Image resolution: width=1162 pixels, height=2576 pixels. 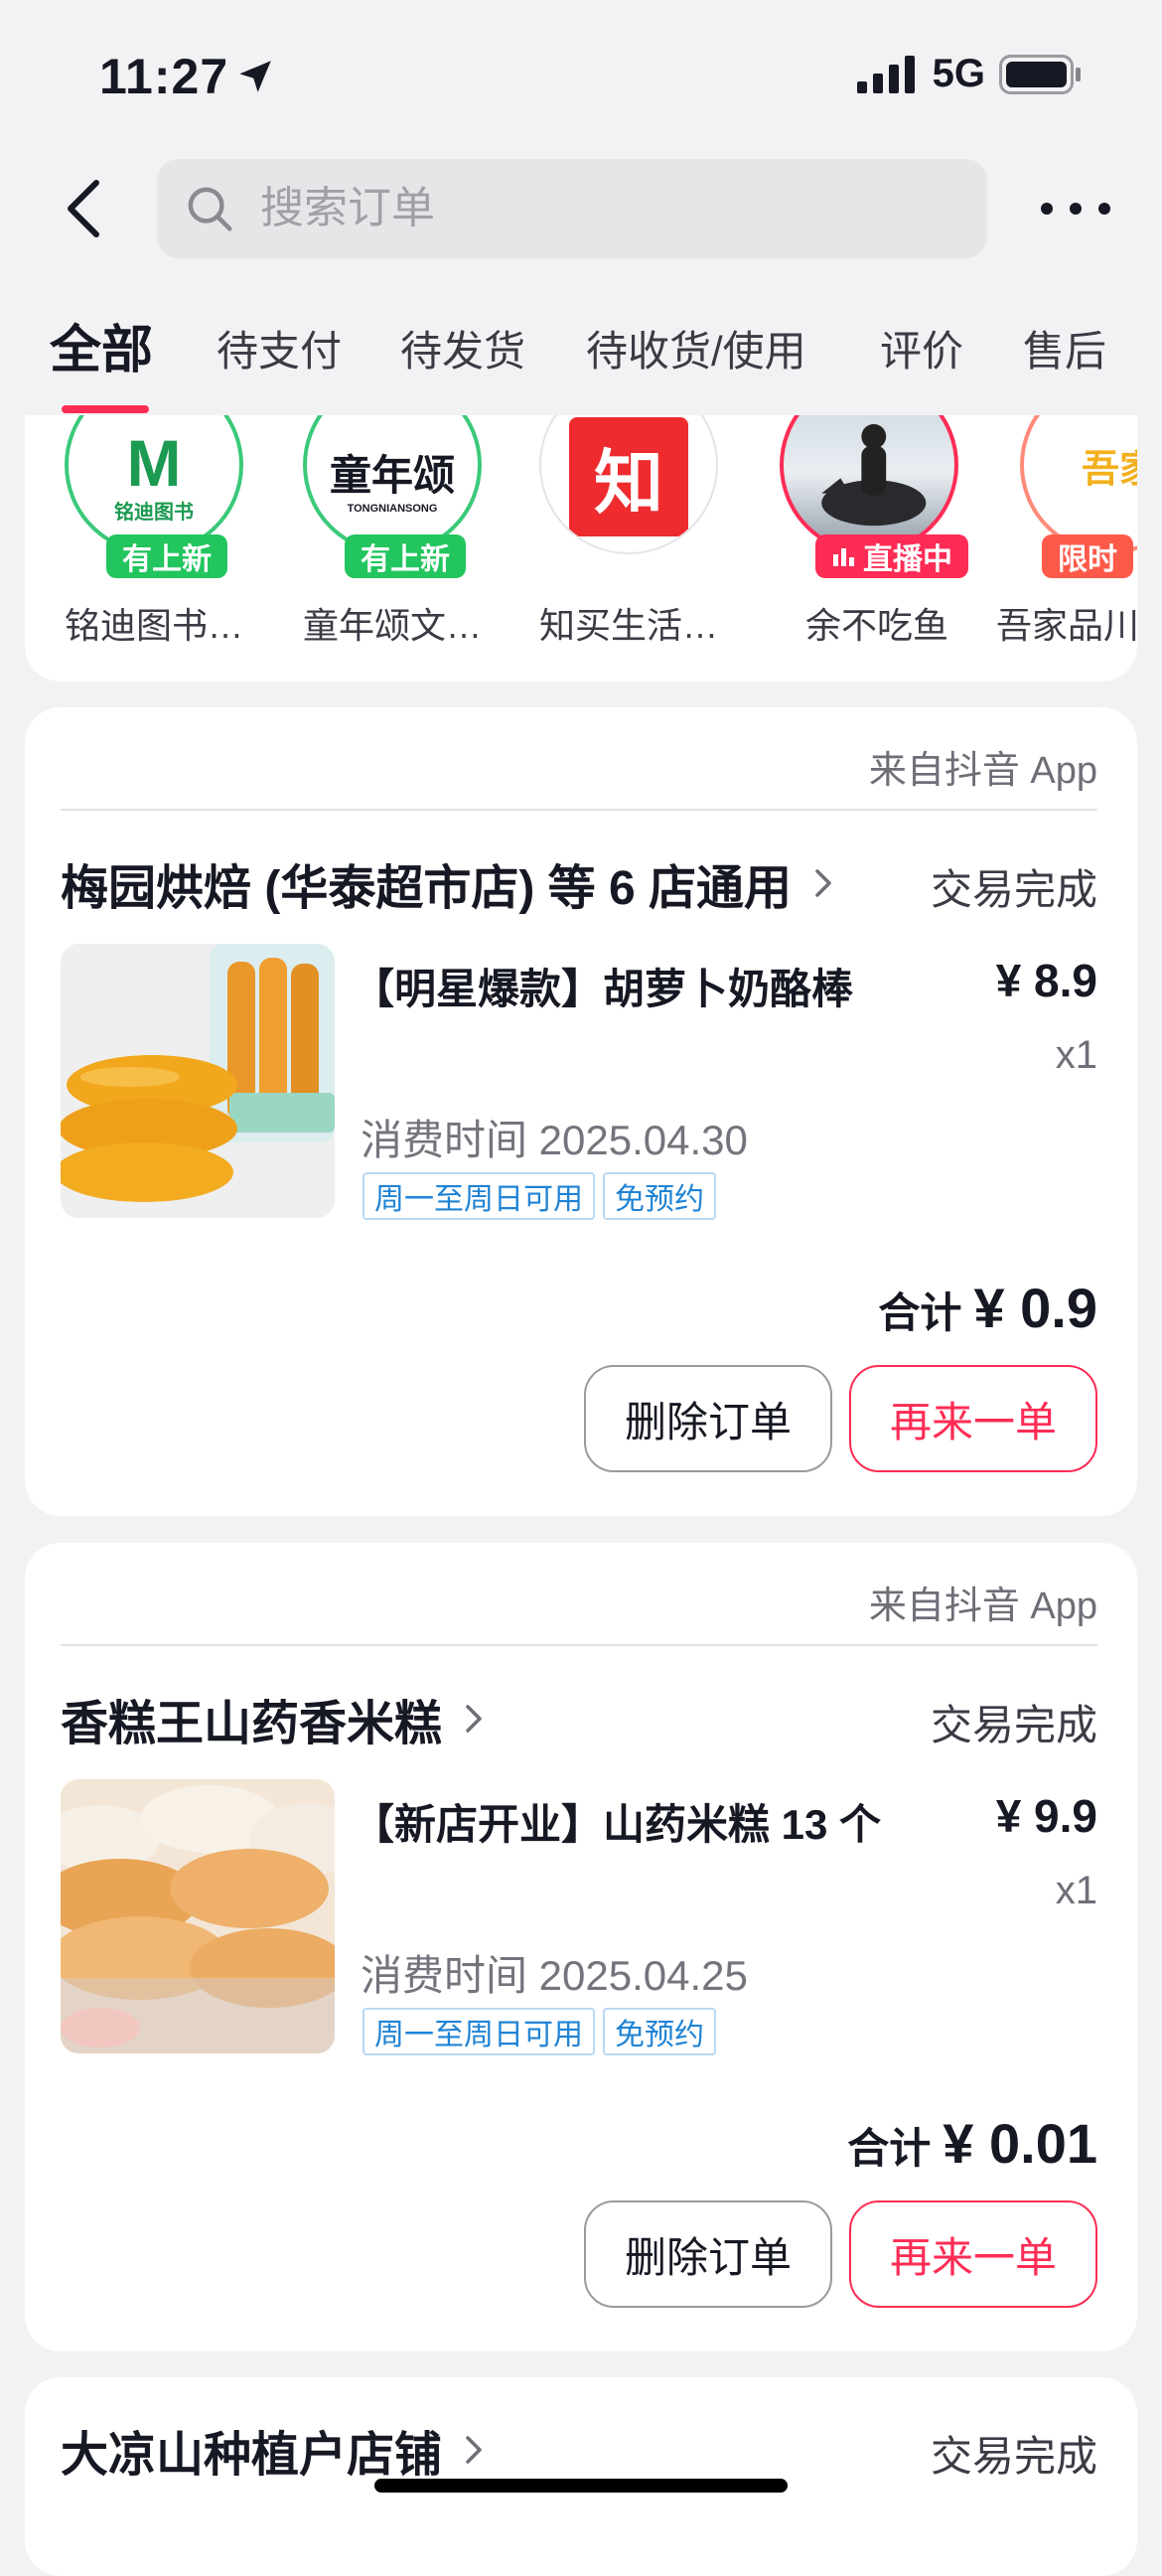 What do you see at coordinates (279, 348) in the screenshot?
I see `tab-pending-payment: 待支付` at bounding box center [279, 348].